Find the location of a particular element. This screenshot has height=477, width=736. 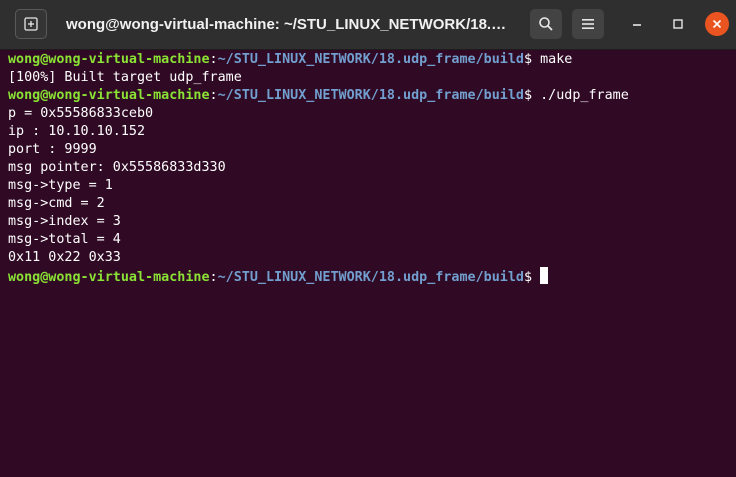

command-text: make is located at coordinates (552, 59).